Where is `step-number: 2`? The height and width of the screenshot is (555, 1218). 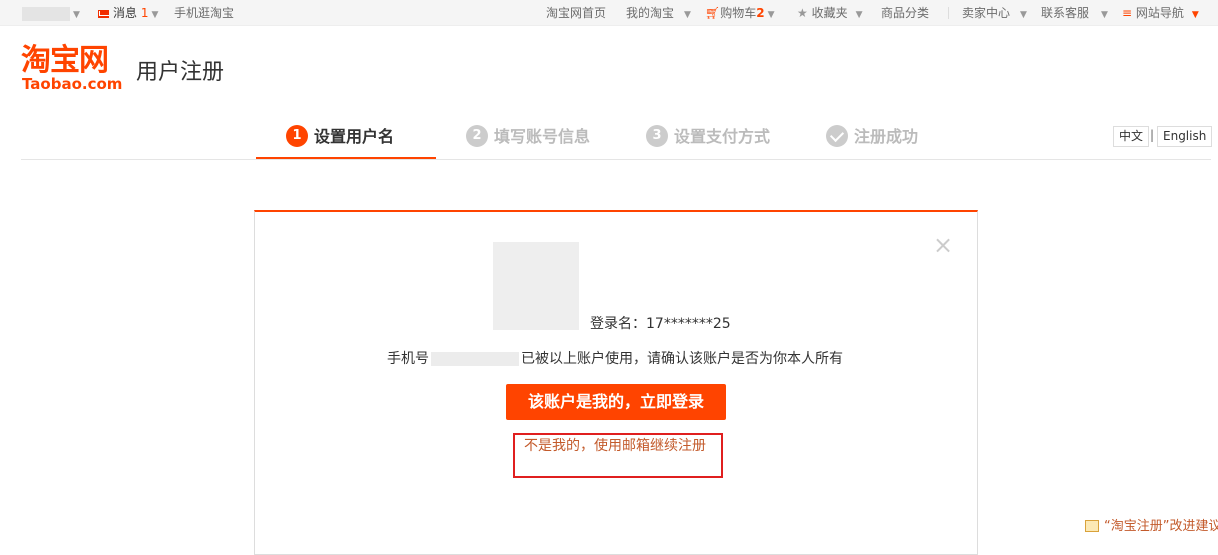
step-number: 2 is located at coordinates (477, 135).